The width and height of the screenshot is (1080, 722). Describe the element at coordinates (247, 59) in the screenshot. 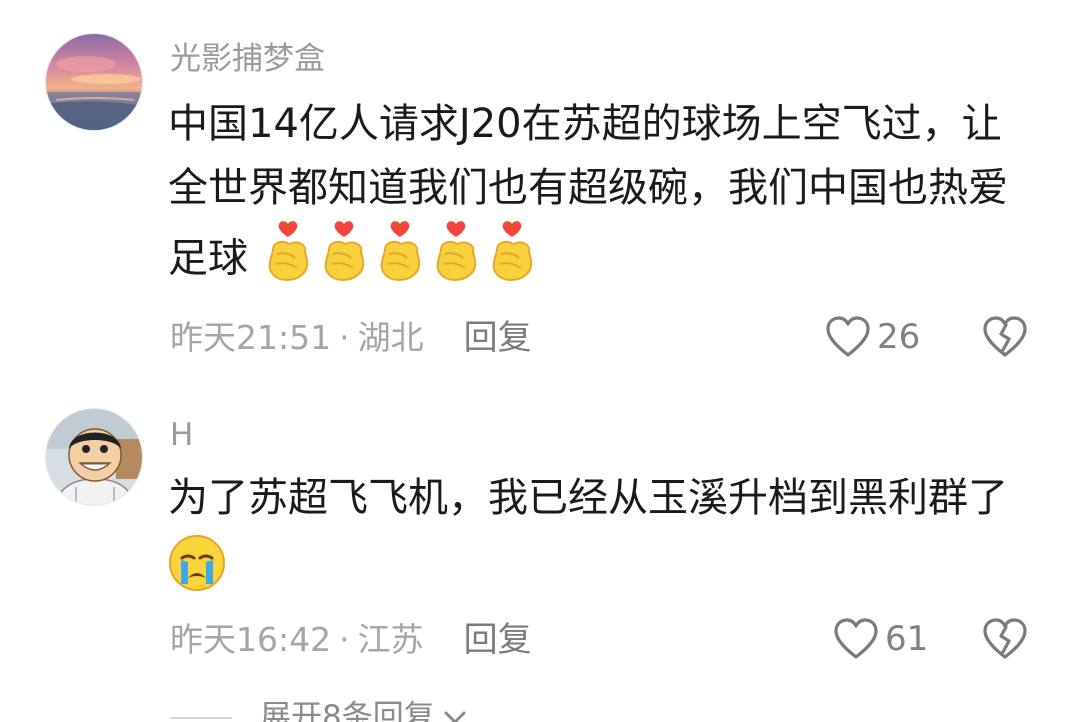

I see `username: 光影捕梦盒` at that location.